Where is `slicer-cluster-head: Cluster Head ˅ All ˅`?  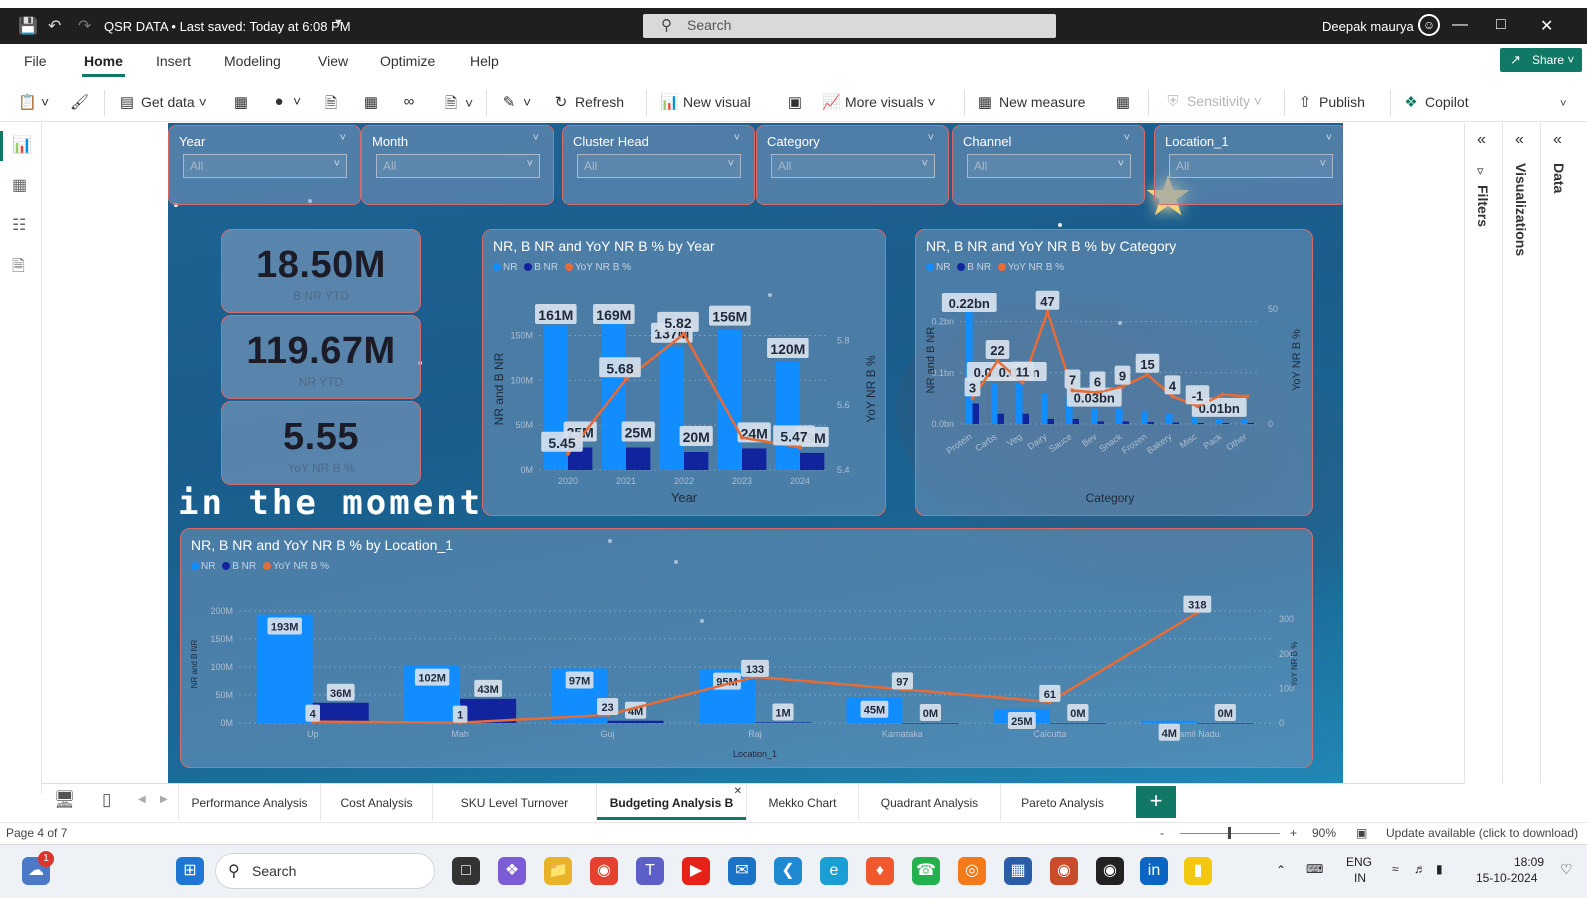
slicer-cluster-head: Cluster Head ˅ All ˅ is located at coordinates (658, 165).